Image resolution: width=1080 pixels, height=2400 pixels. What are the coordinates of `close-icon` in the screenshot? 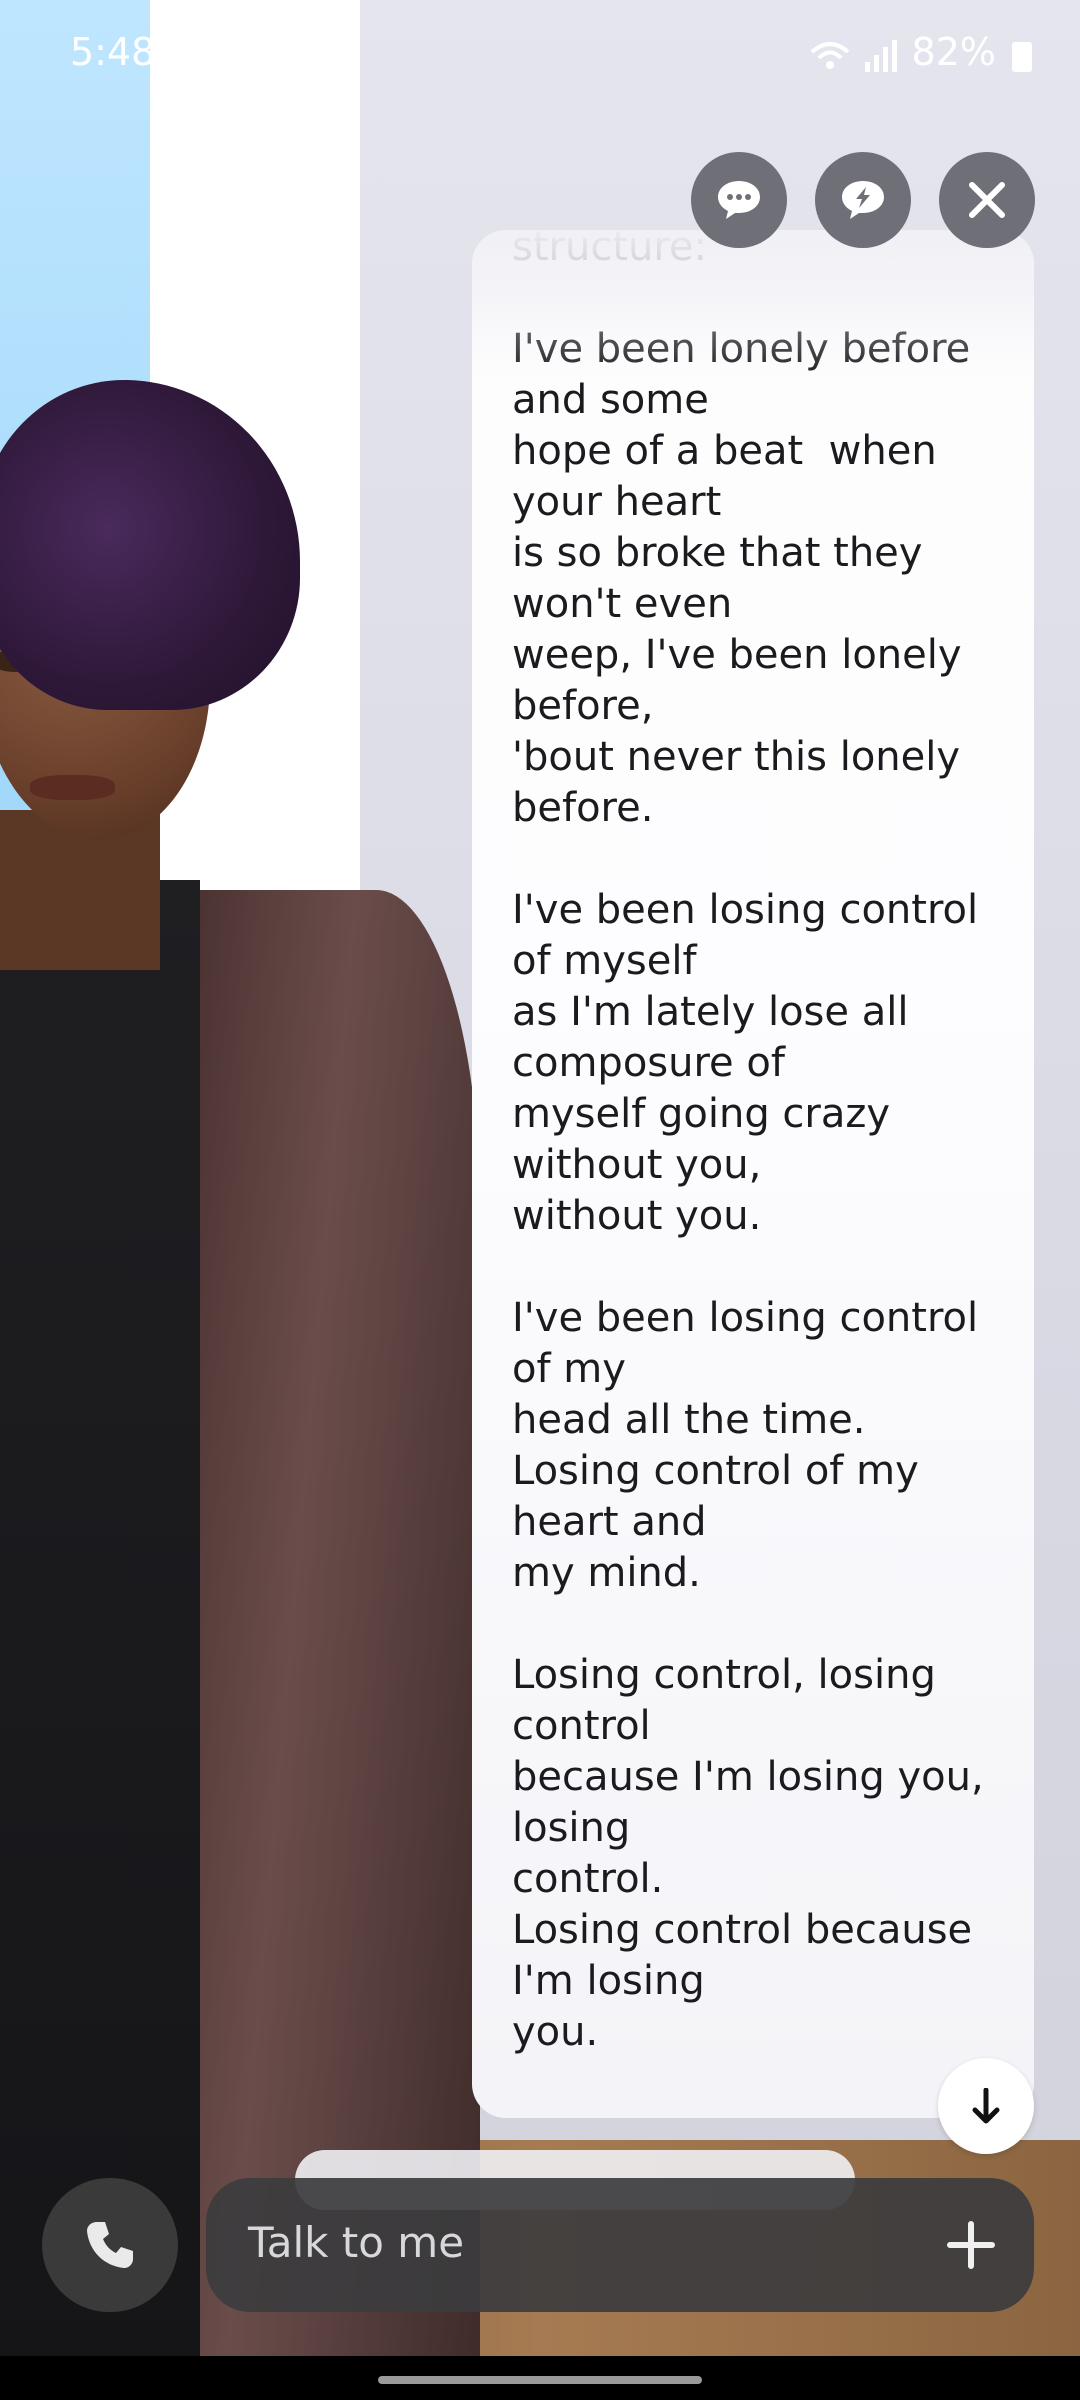 It's located at (987, 200).